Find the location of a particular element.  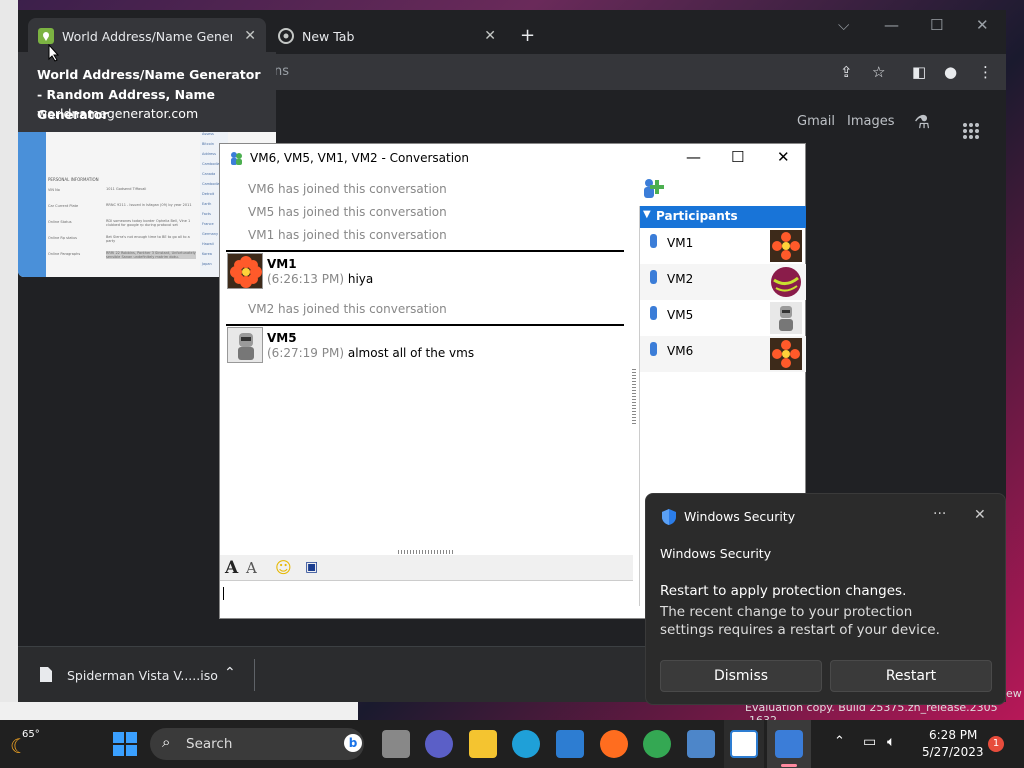

tab-search-chevron-icon: ⌵ is located at coordinates (843, 25).